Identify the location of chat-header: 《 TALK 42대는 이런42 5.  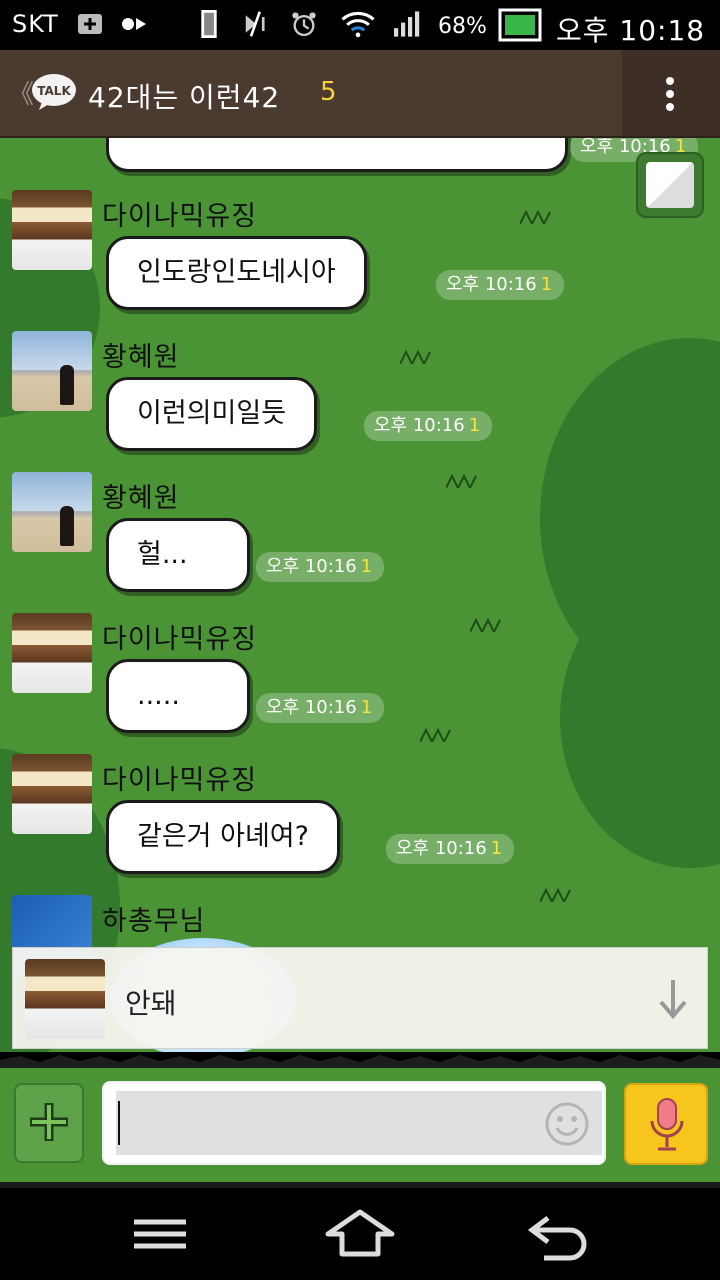
(360, 94).